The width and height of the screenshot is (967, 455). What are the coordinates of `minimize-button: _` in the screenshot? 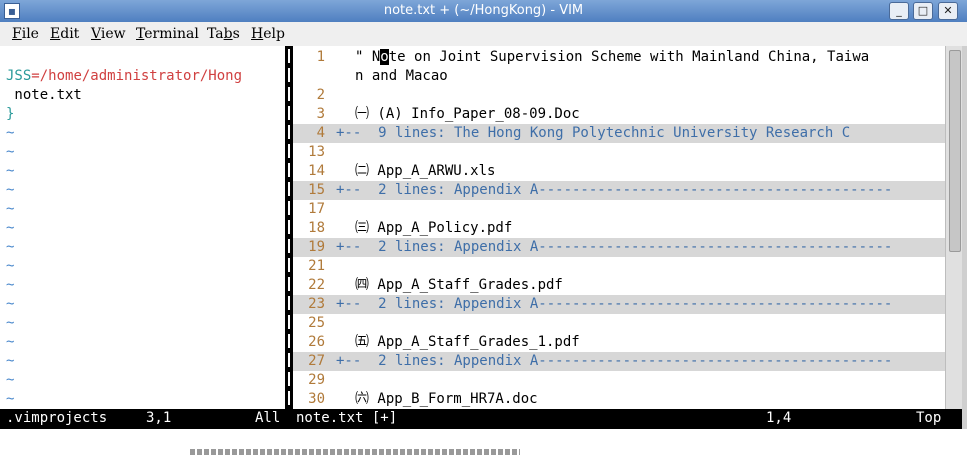 It's located at (899, 11).